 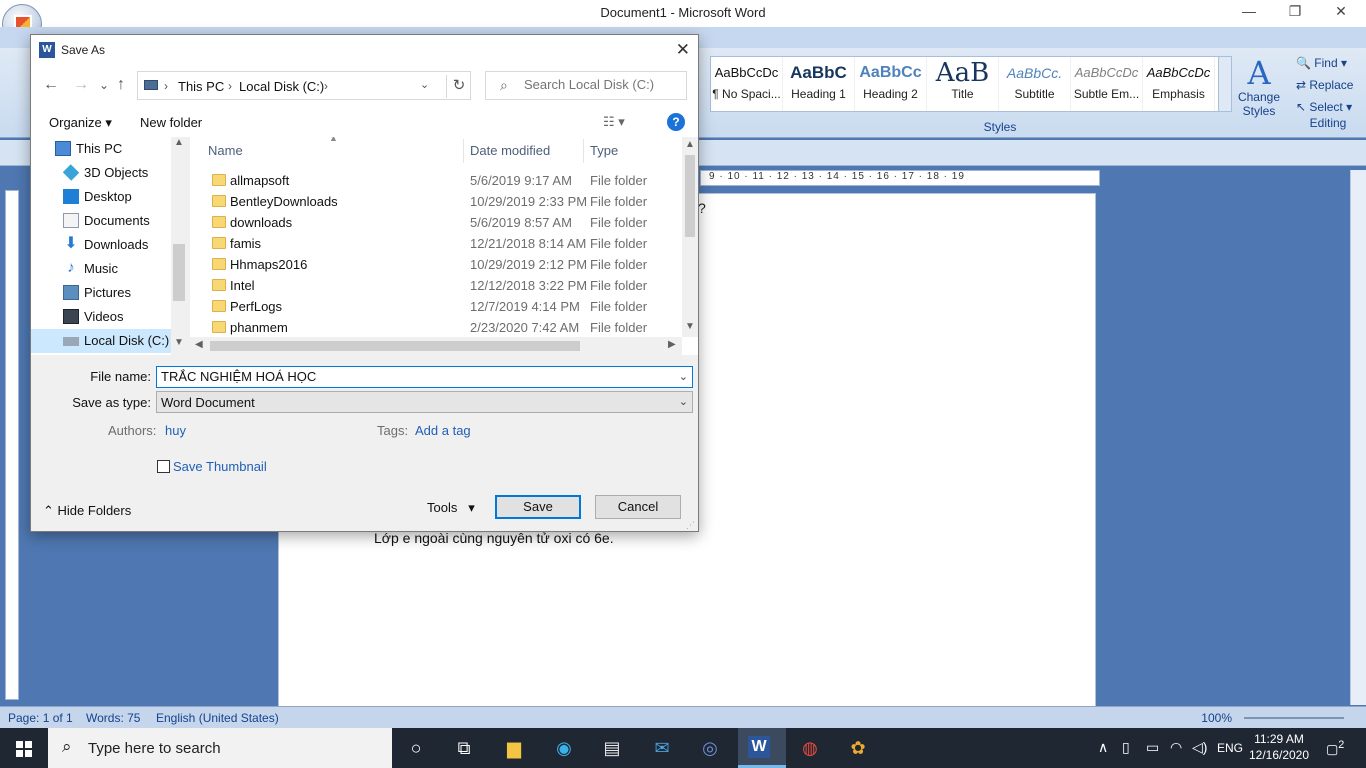 What do you see at coordinates (102, 317) in the screenshot?
I see `nav-item-videos: Videos` at bounding box center [102, 317].